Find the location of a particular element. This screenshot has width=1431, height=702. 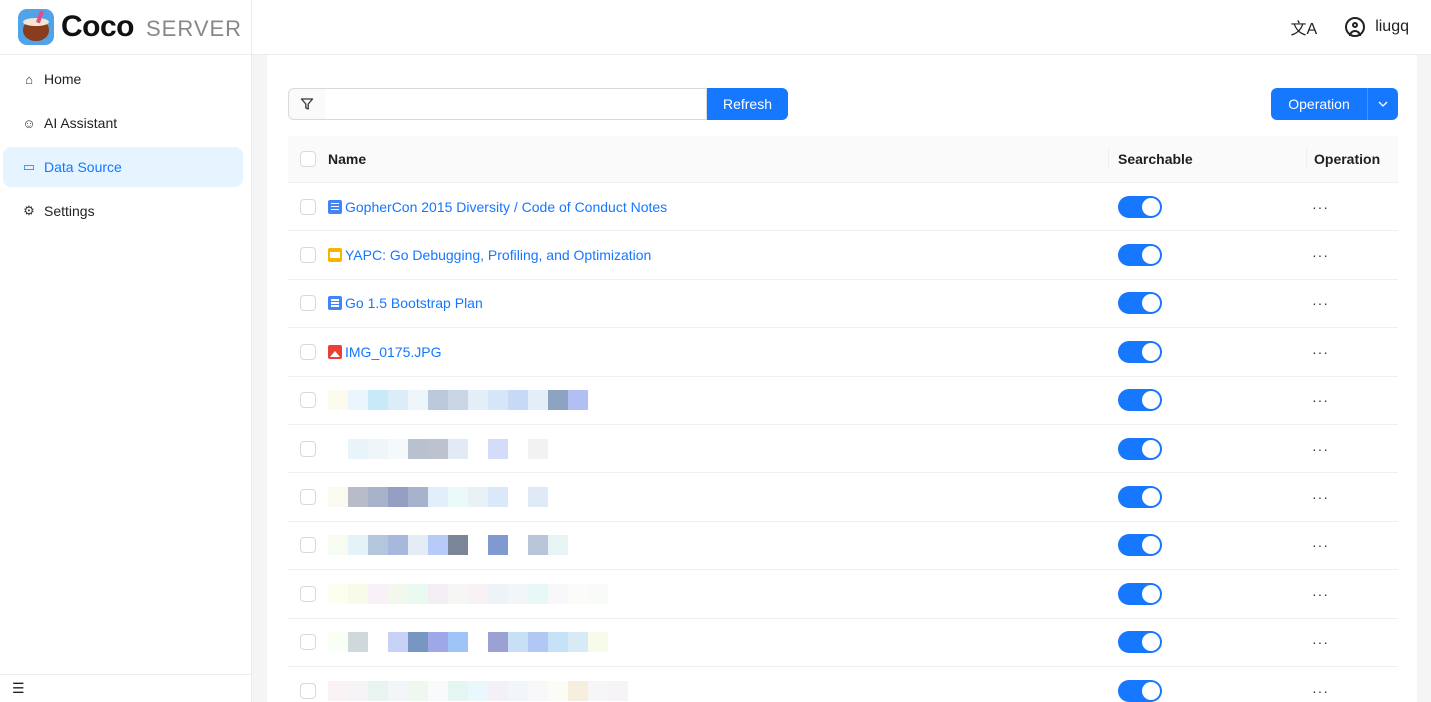

toolbar: Refresh Operation is located at coordinates (843, 104).